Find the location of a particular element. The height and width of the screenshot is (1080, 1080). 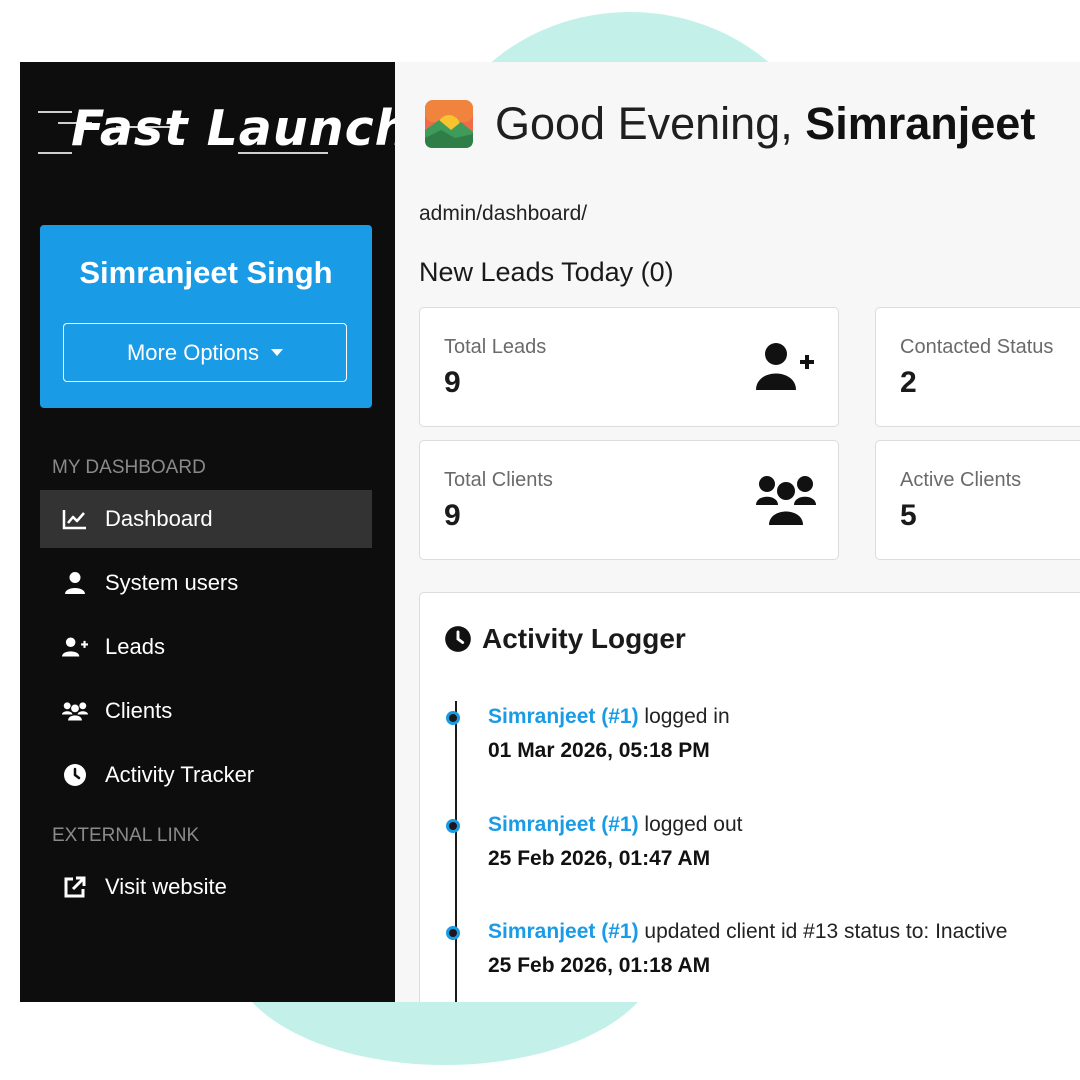

user-icon is located at coordinates (75, 583).